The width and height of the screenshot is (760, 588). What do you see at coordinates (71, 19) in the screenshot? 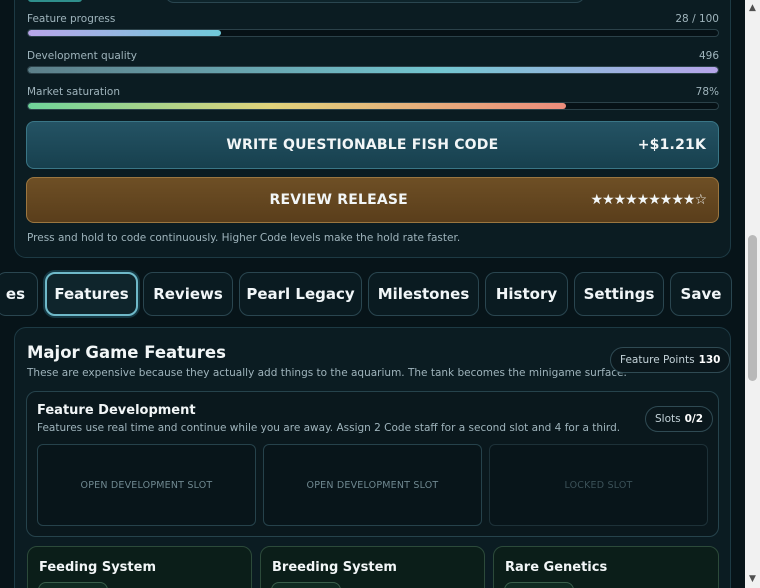
I see `stat-label: Feature progress` at bounding box center [71, 19].